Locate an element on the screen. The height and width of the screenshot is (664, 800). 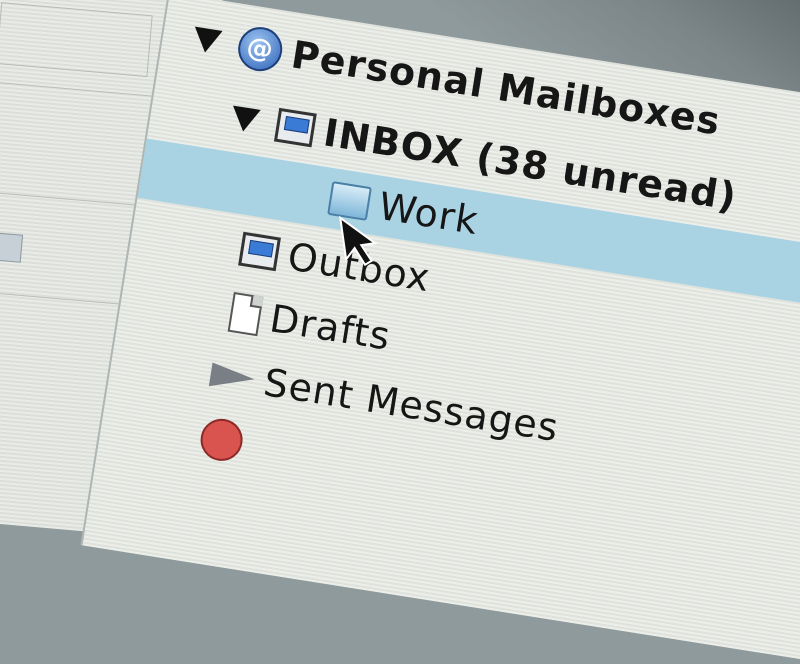
mouse-pointer-icon is located at coordinates (358, 241).